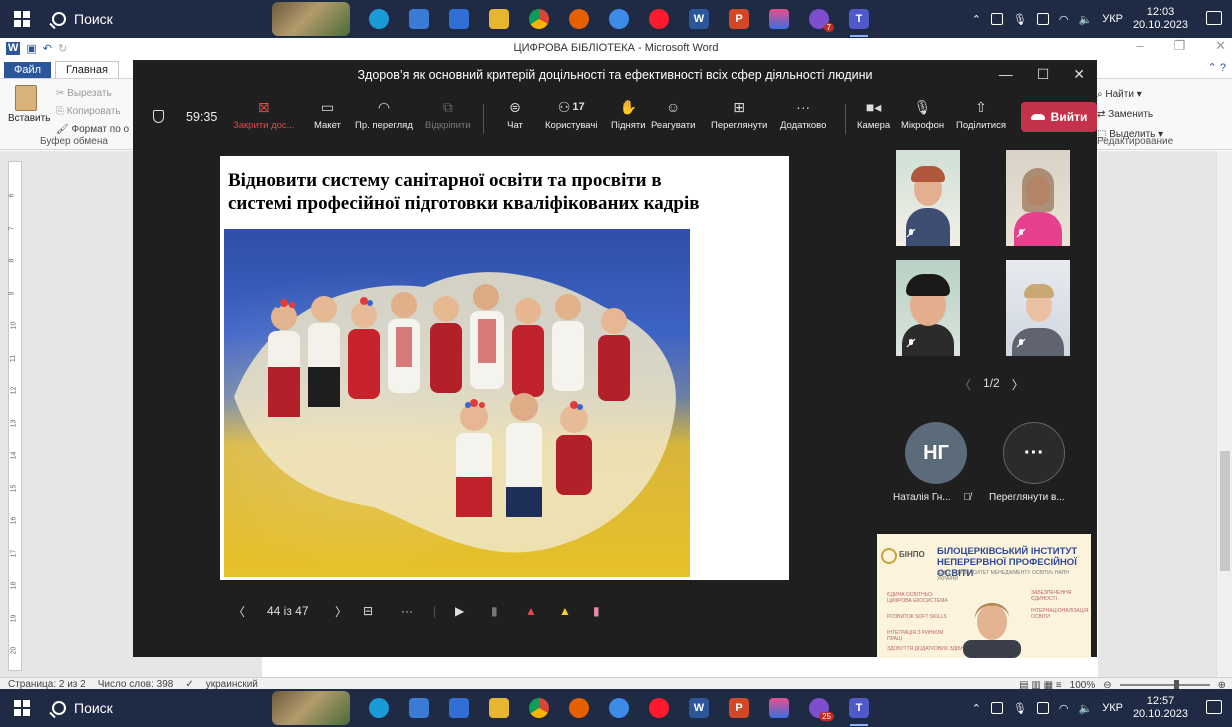 Image resolution: width=1232 pixels, height=727 pixels. Describe the element at coordinates (803, 114) in the screenshot. I see `more-button: ··· Додатково` at that location.